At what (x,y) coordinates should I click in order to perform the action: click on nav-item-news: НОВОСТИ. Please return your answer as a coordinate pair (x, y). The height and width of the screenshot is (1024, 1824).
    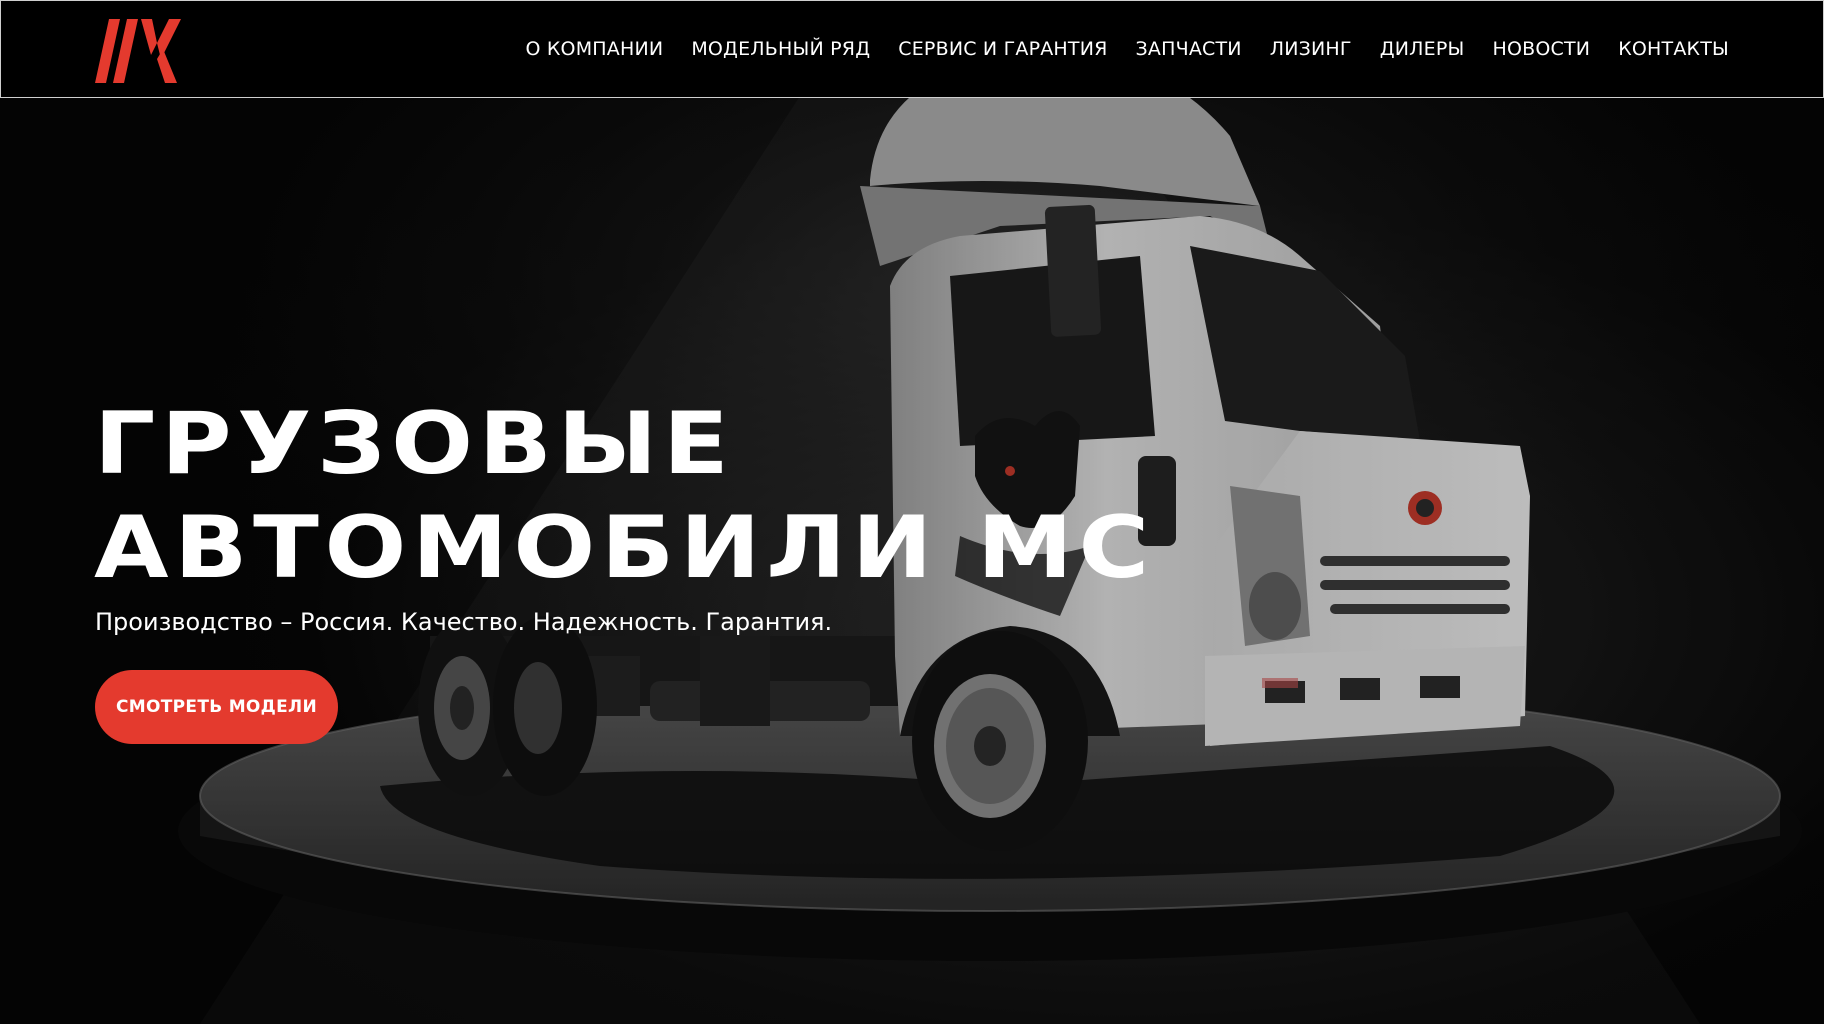
    Looking at the image, I should click on (1541, 49).